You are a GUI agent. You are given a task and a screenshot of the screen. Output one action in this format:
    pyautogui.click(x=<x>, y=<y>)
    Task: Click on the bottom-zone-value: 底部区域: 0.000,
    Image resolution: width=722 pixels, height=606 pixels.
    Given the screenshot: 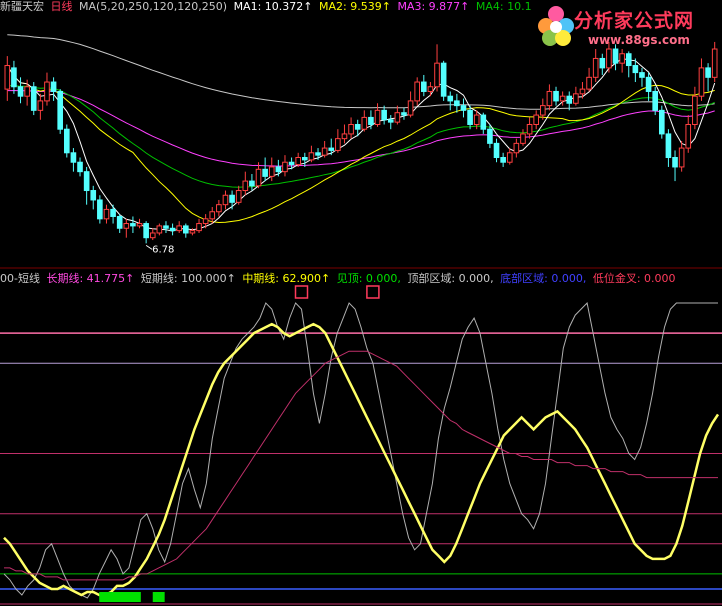 What is the action you would take?
    pyautogui.click(x=543, y=278)
    